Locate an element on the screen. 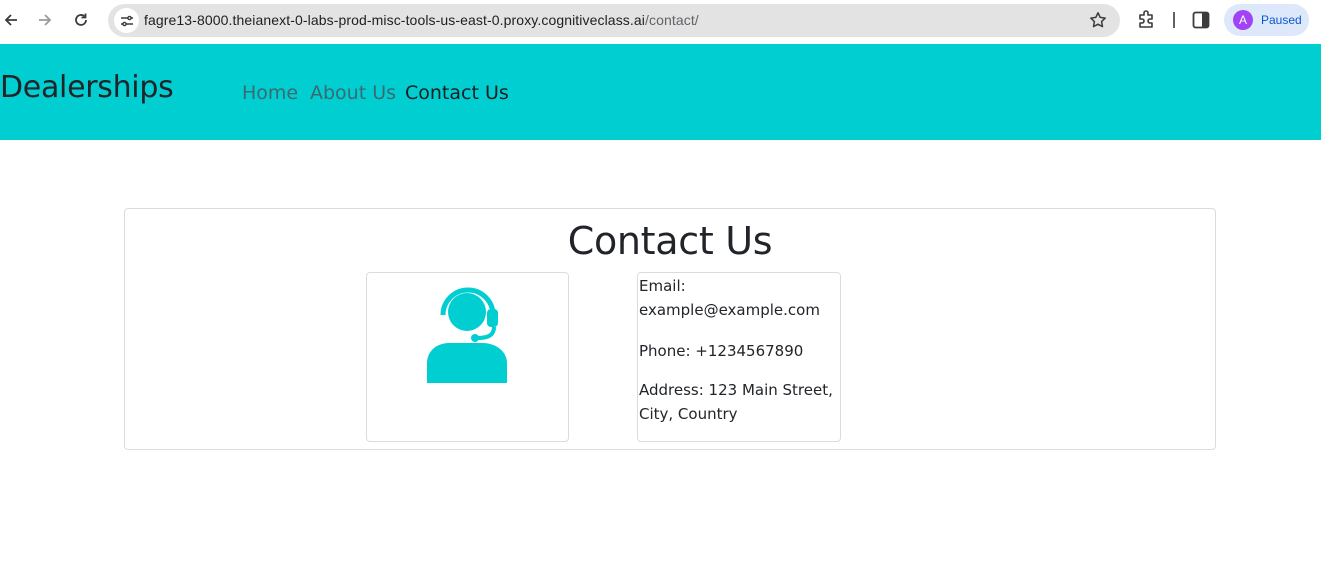 Image resolution: width=1321 pixels, height=561 pixels. support-icon-card is located at coordinates (467, 357).